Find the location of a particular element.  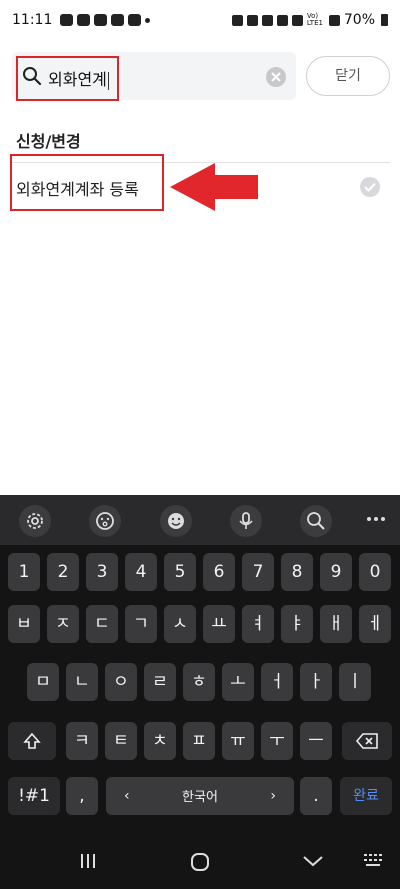

done-key: 완료 is located at coordinates (366, 796).